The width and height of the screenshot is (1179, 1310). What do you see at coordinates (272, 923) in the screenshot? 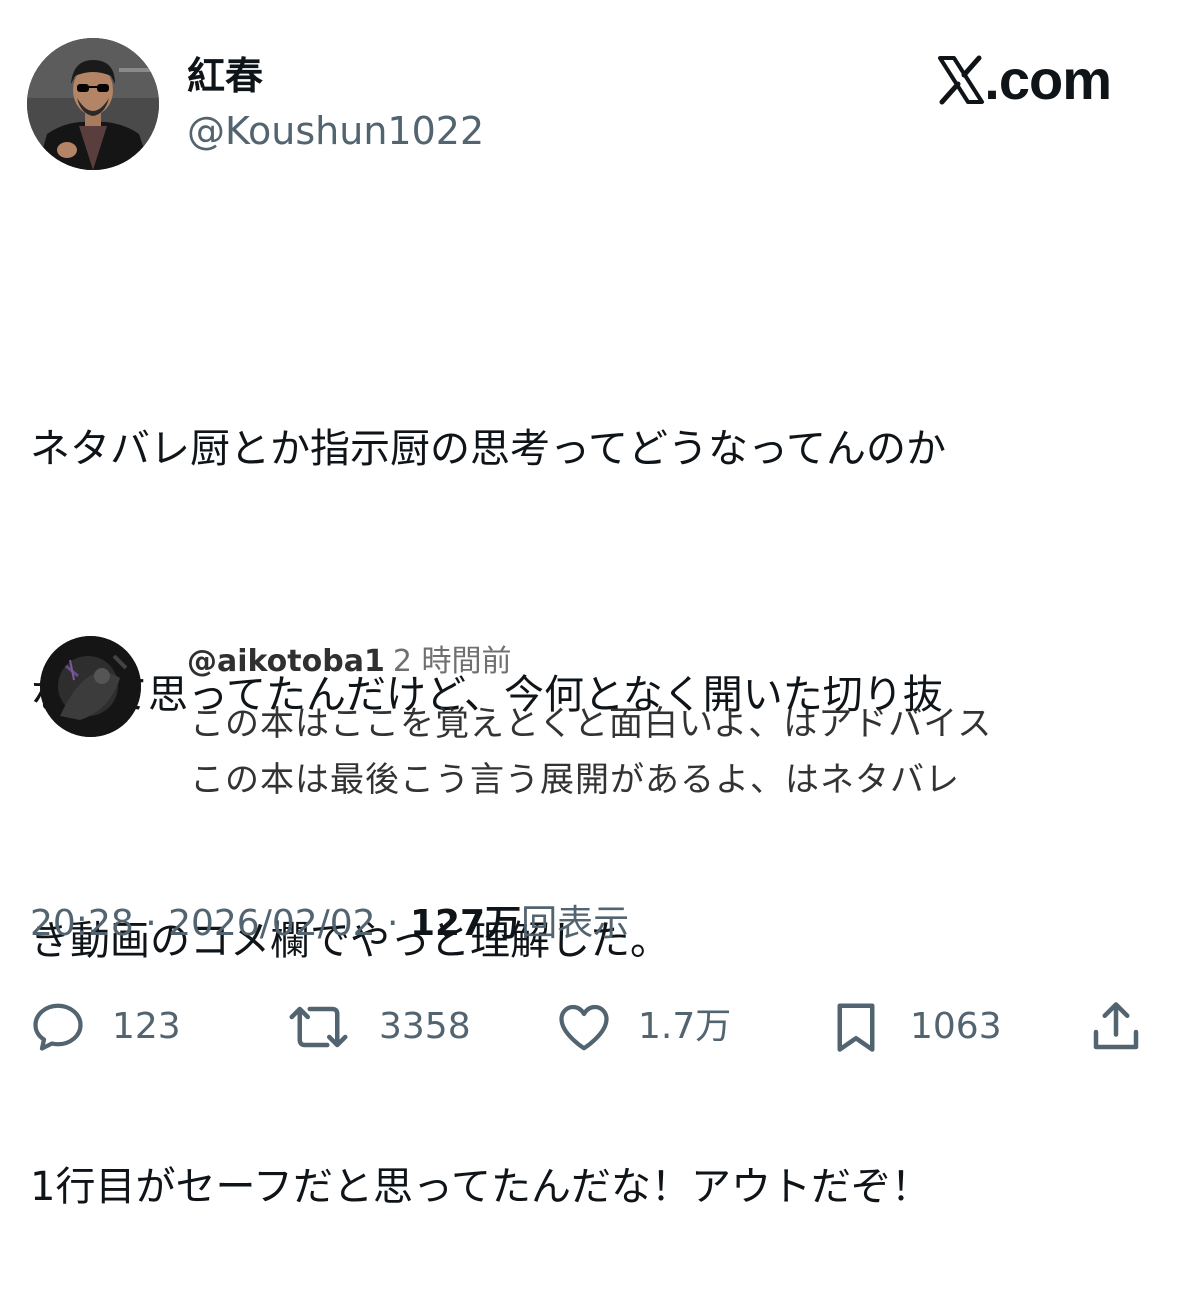
I see `tweet-date: 2026/02/02` at bounding box center [272, 923].